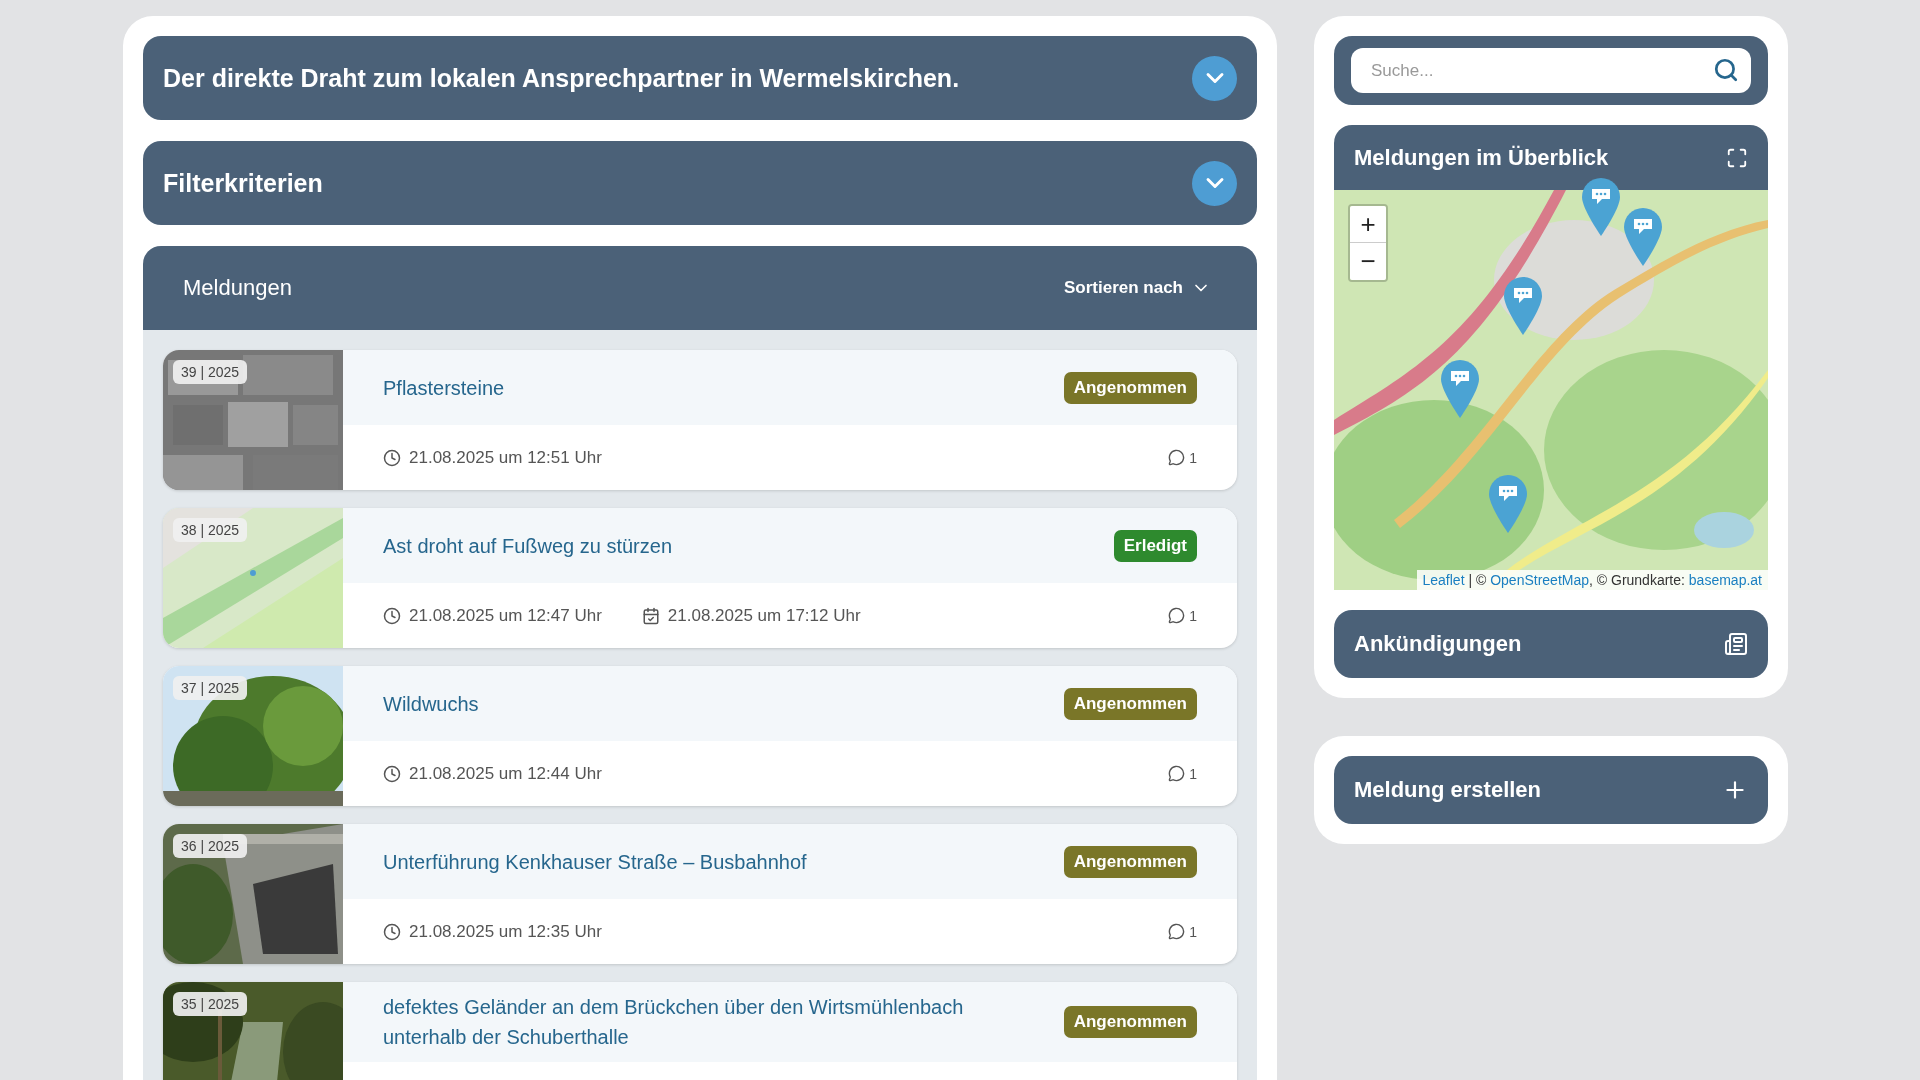  What do you see at coordinates (700, 894) in the screenshot?
I see `report-card: 36 | 2025 Unterführung Kenkhauser Straße – Busbahnhof Angenommen 21.08.2025 um 12:35 Uhr 1` at bounding box center [700, 894].